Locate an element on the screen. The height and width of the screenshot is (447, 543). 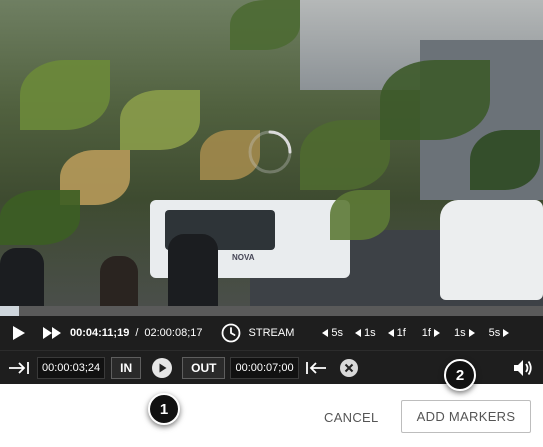
step-back-1f-label: 1f is located at coordinates (401, 333).